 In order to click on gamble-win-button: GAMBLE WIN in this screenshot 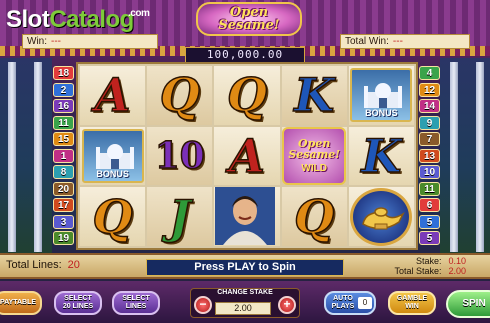, I will do `click(412, 303)`.